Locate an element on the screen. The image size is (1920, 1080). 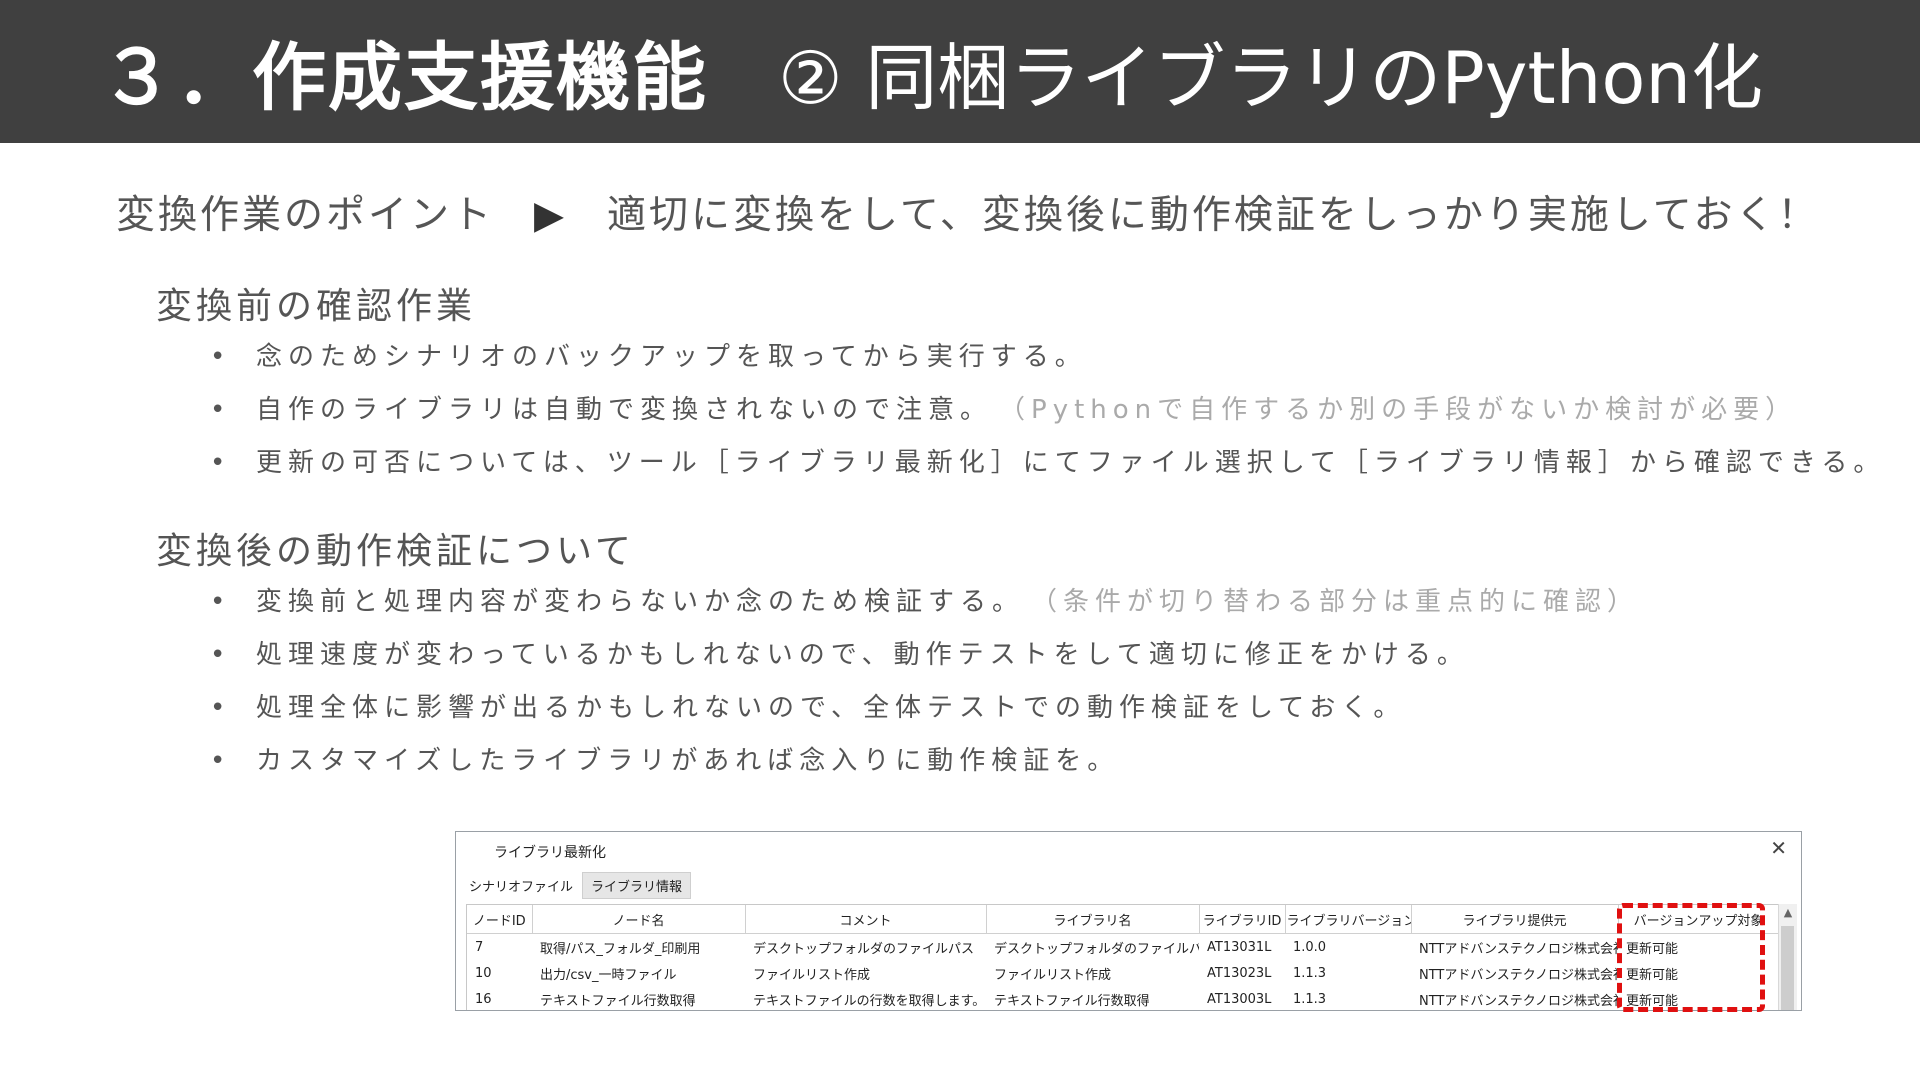
list-item-note: （Pythonで自作するか別の手段がないか検討が必要） is located at coordinates (1405, 410).